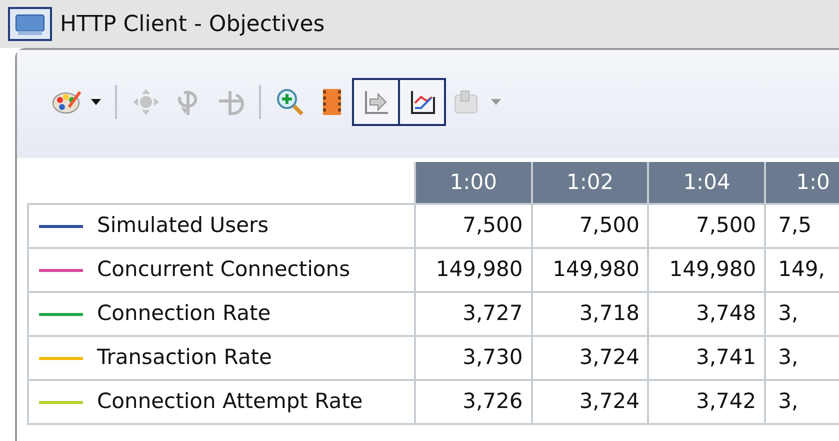 The width and height of the screenshot is (839, 441). Describe the element at coordinates (473, 402) in the screenshot. I see `table-cell: 3,726` at that location.